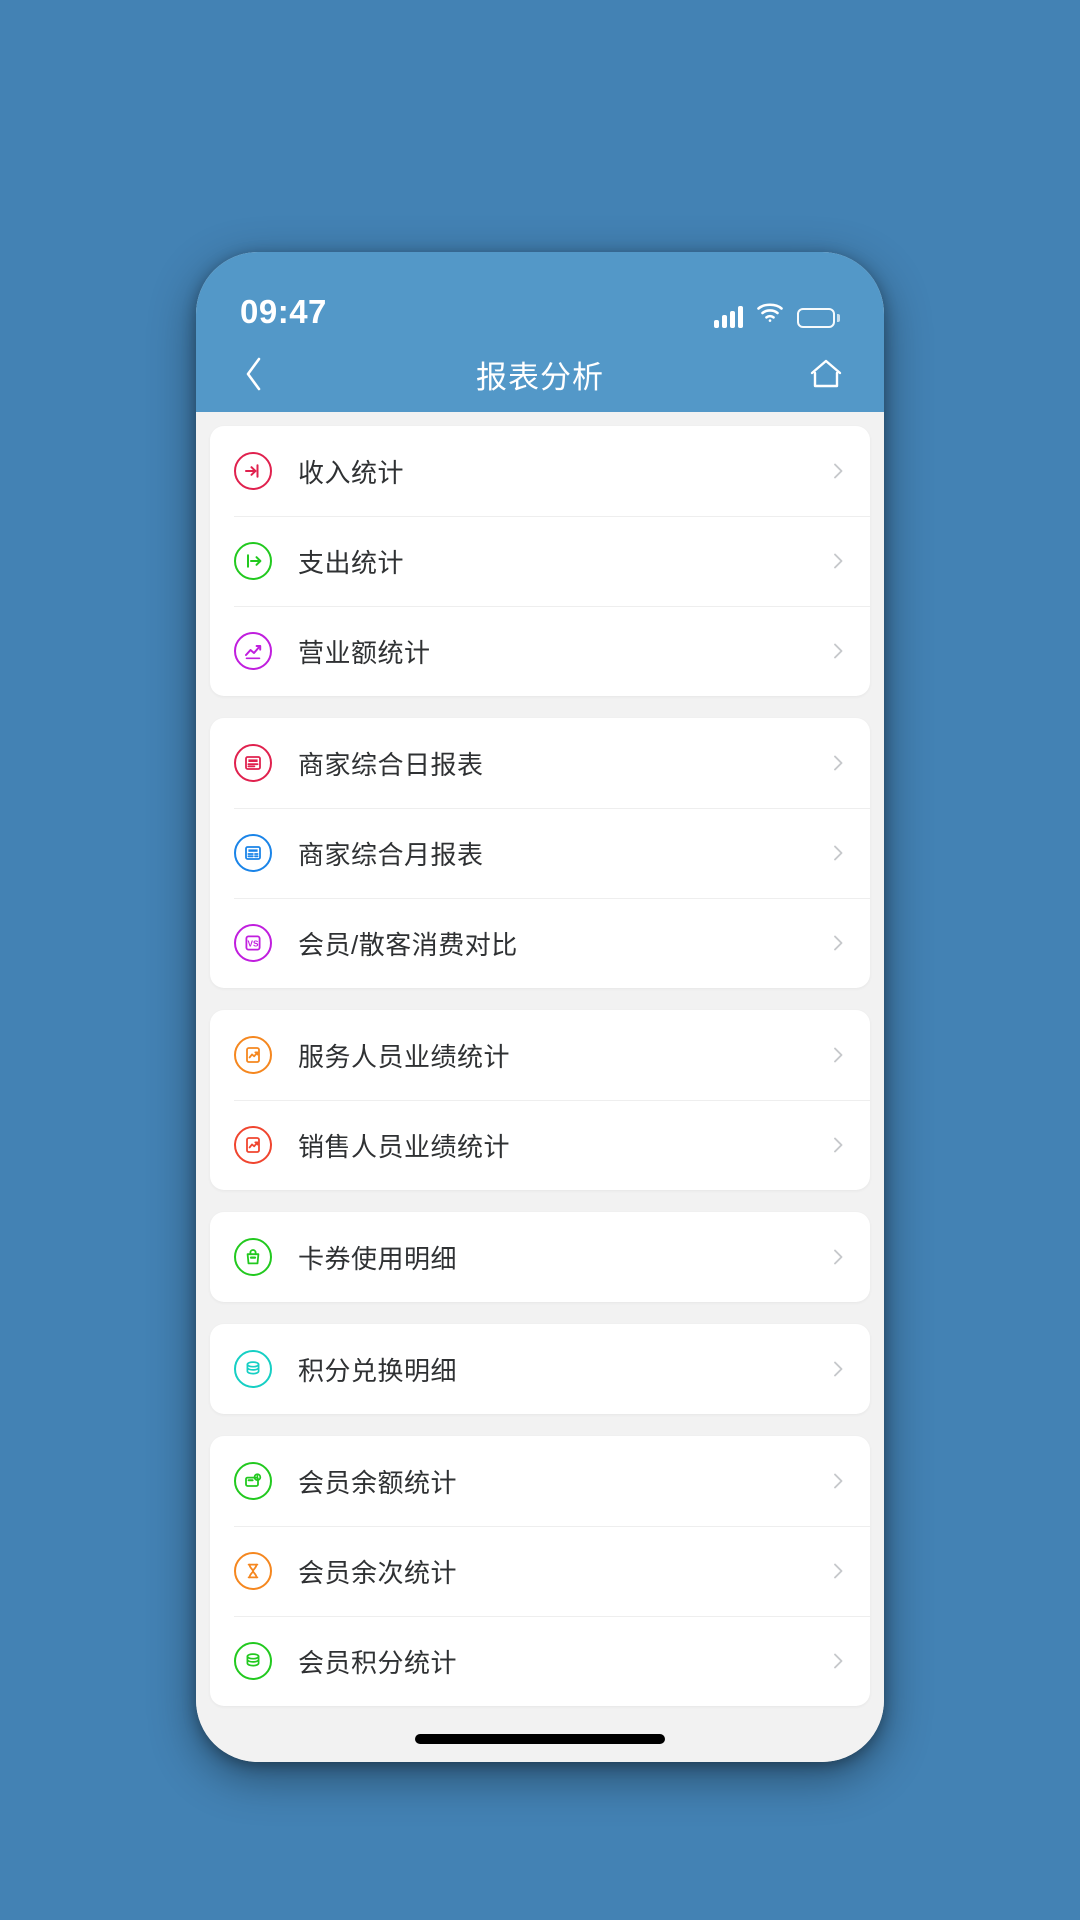 The width and height of the screenshot is (1080, 1920). What do you see at coordinates (253, 471) in the screenshot?
I see `income-arrow-in-icon` at bounding box center [253, 471].